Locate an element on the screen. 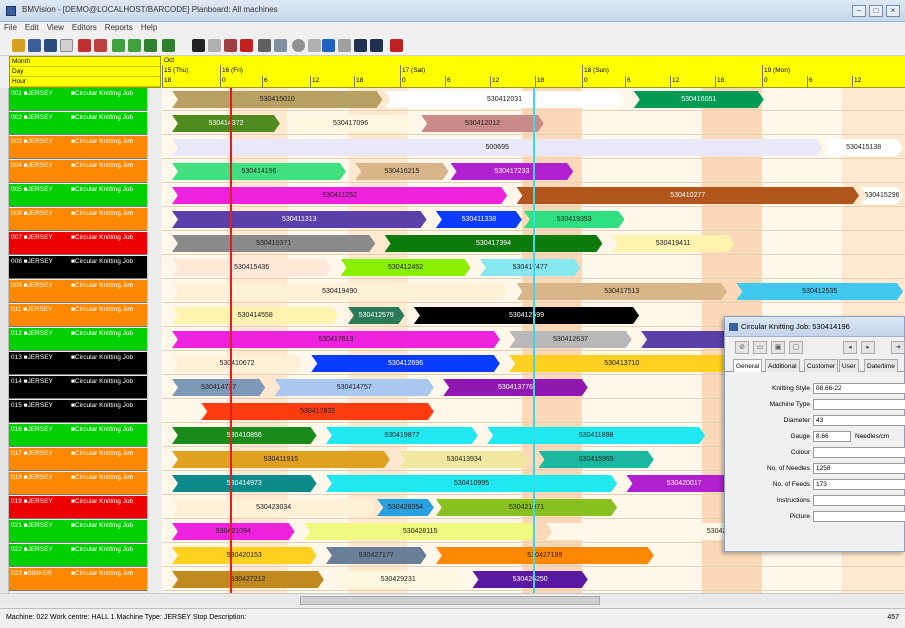  menu-item-edit: Edit is located at coordinates (32, 27).